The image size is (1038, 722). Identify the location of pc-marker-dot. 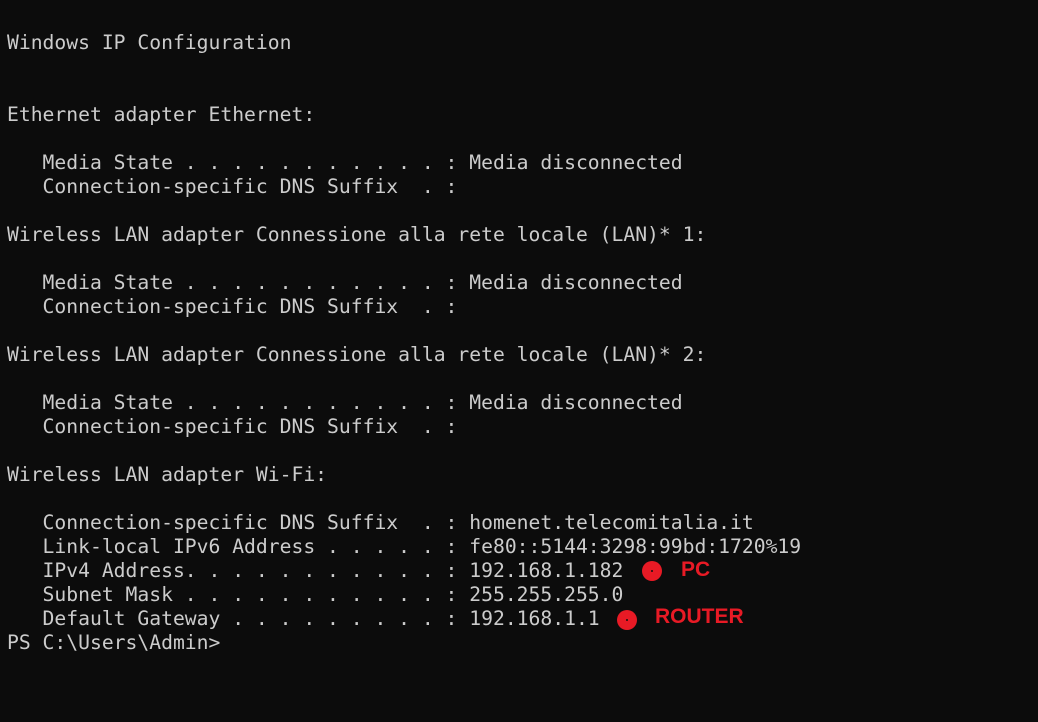
(652, 571).